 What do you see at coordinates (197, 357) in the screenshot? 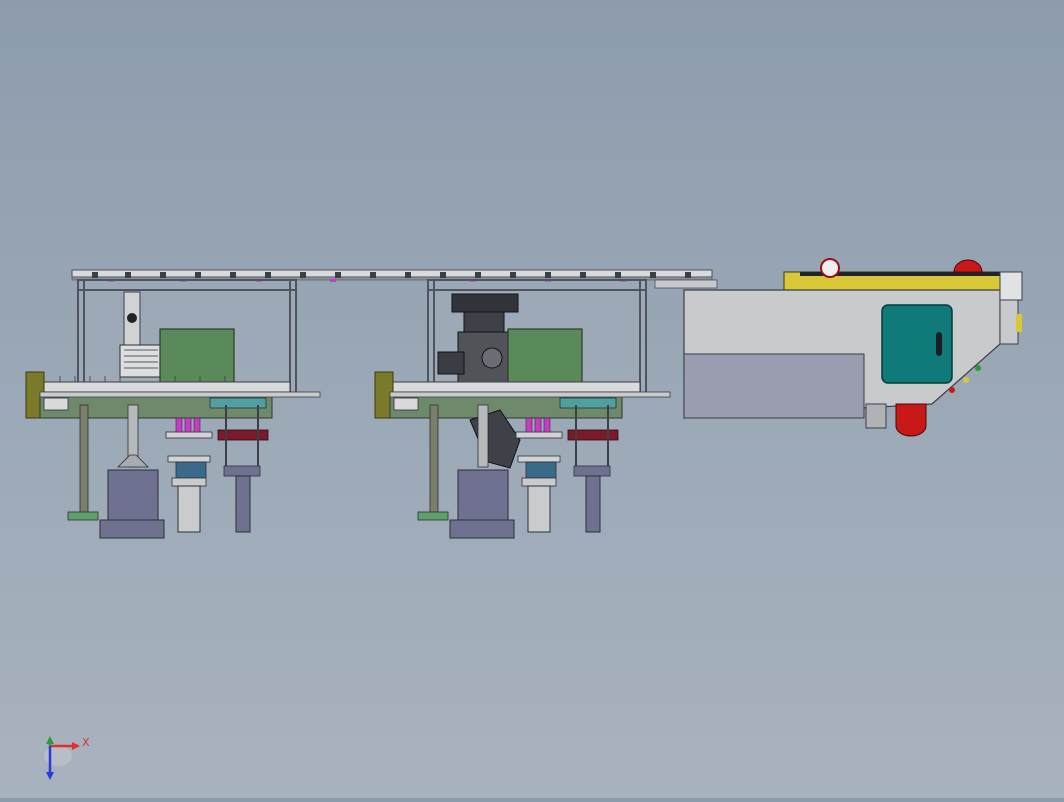
I see `station-1-motor-block` at bounding box center [197, 357].